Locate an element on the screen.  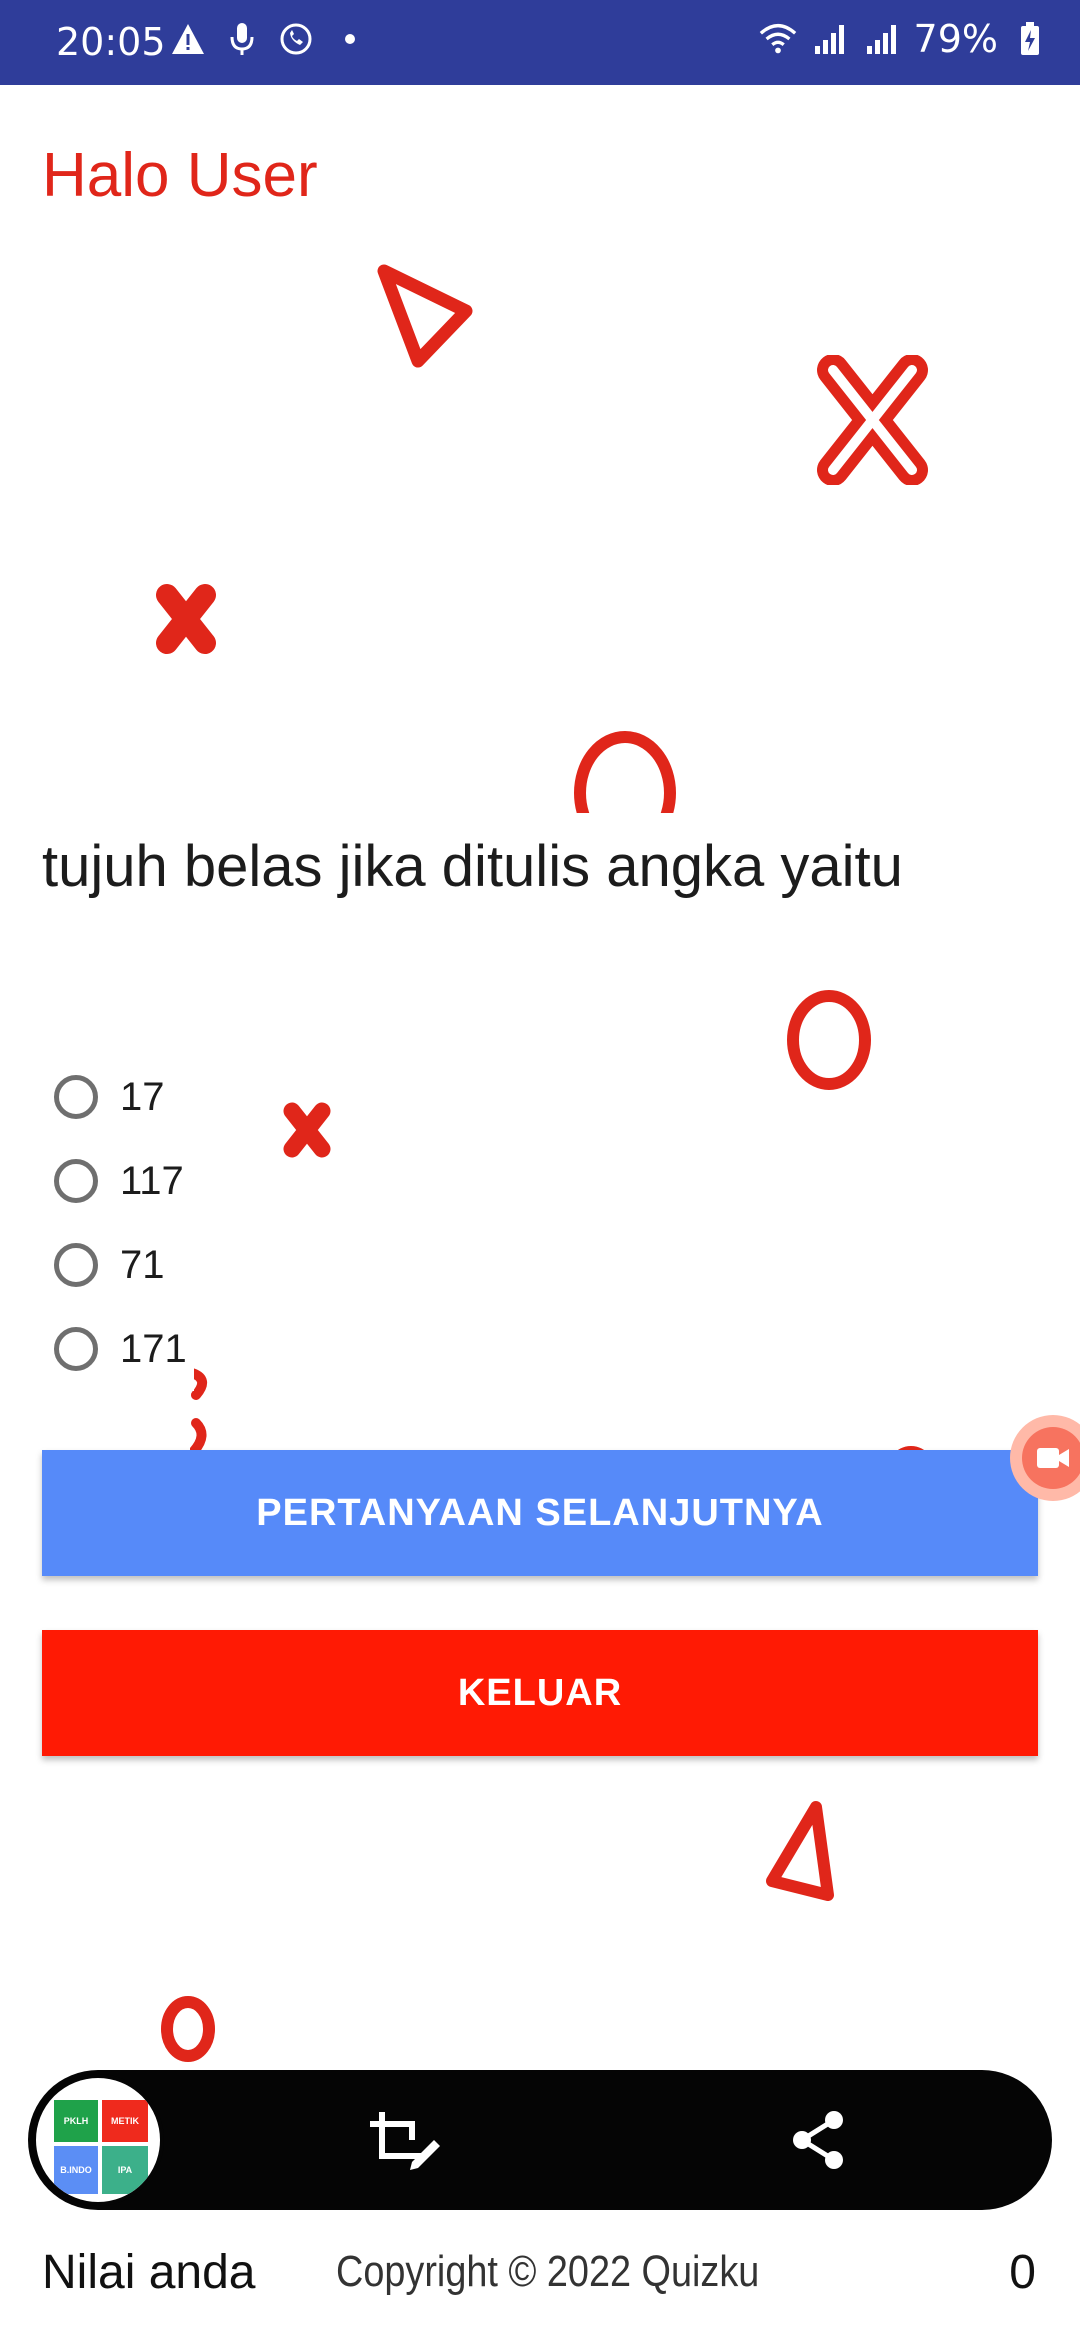
option-label: 17 is located at coordinates (142, 1096).